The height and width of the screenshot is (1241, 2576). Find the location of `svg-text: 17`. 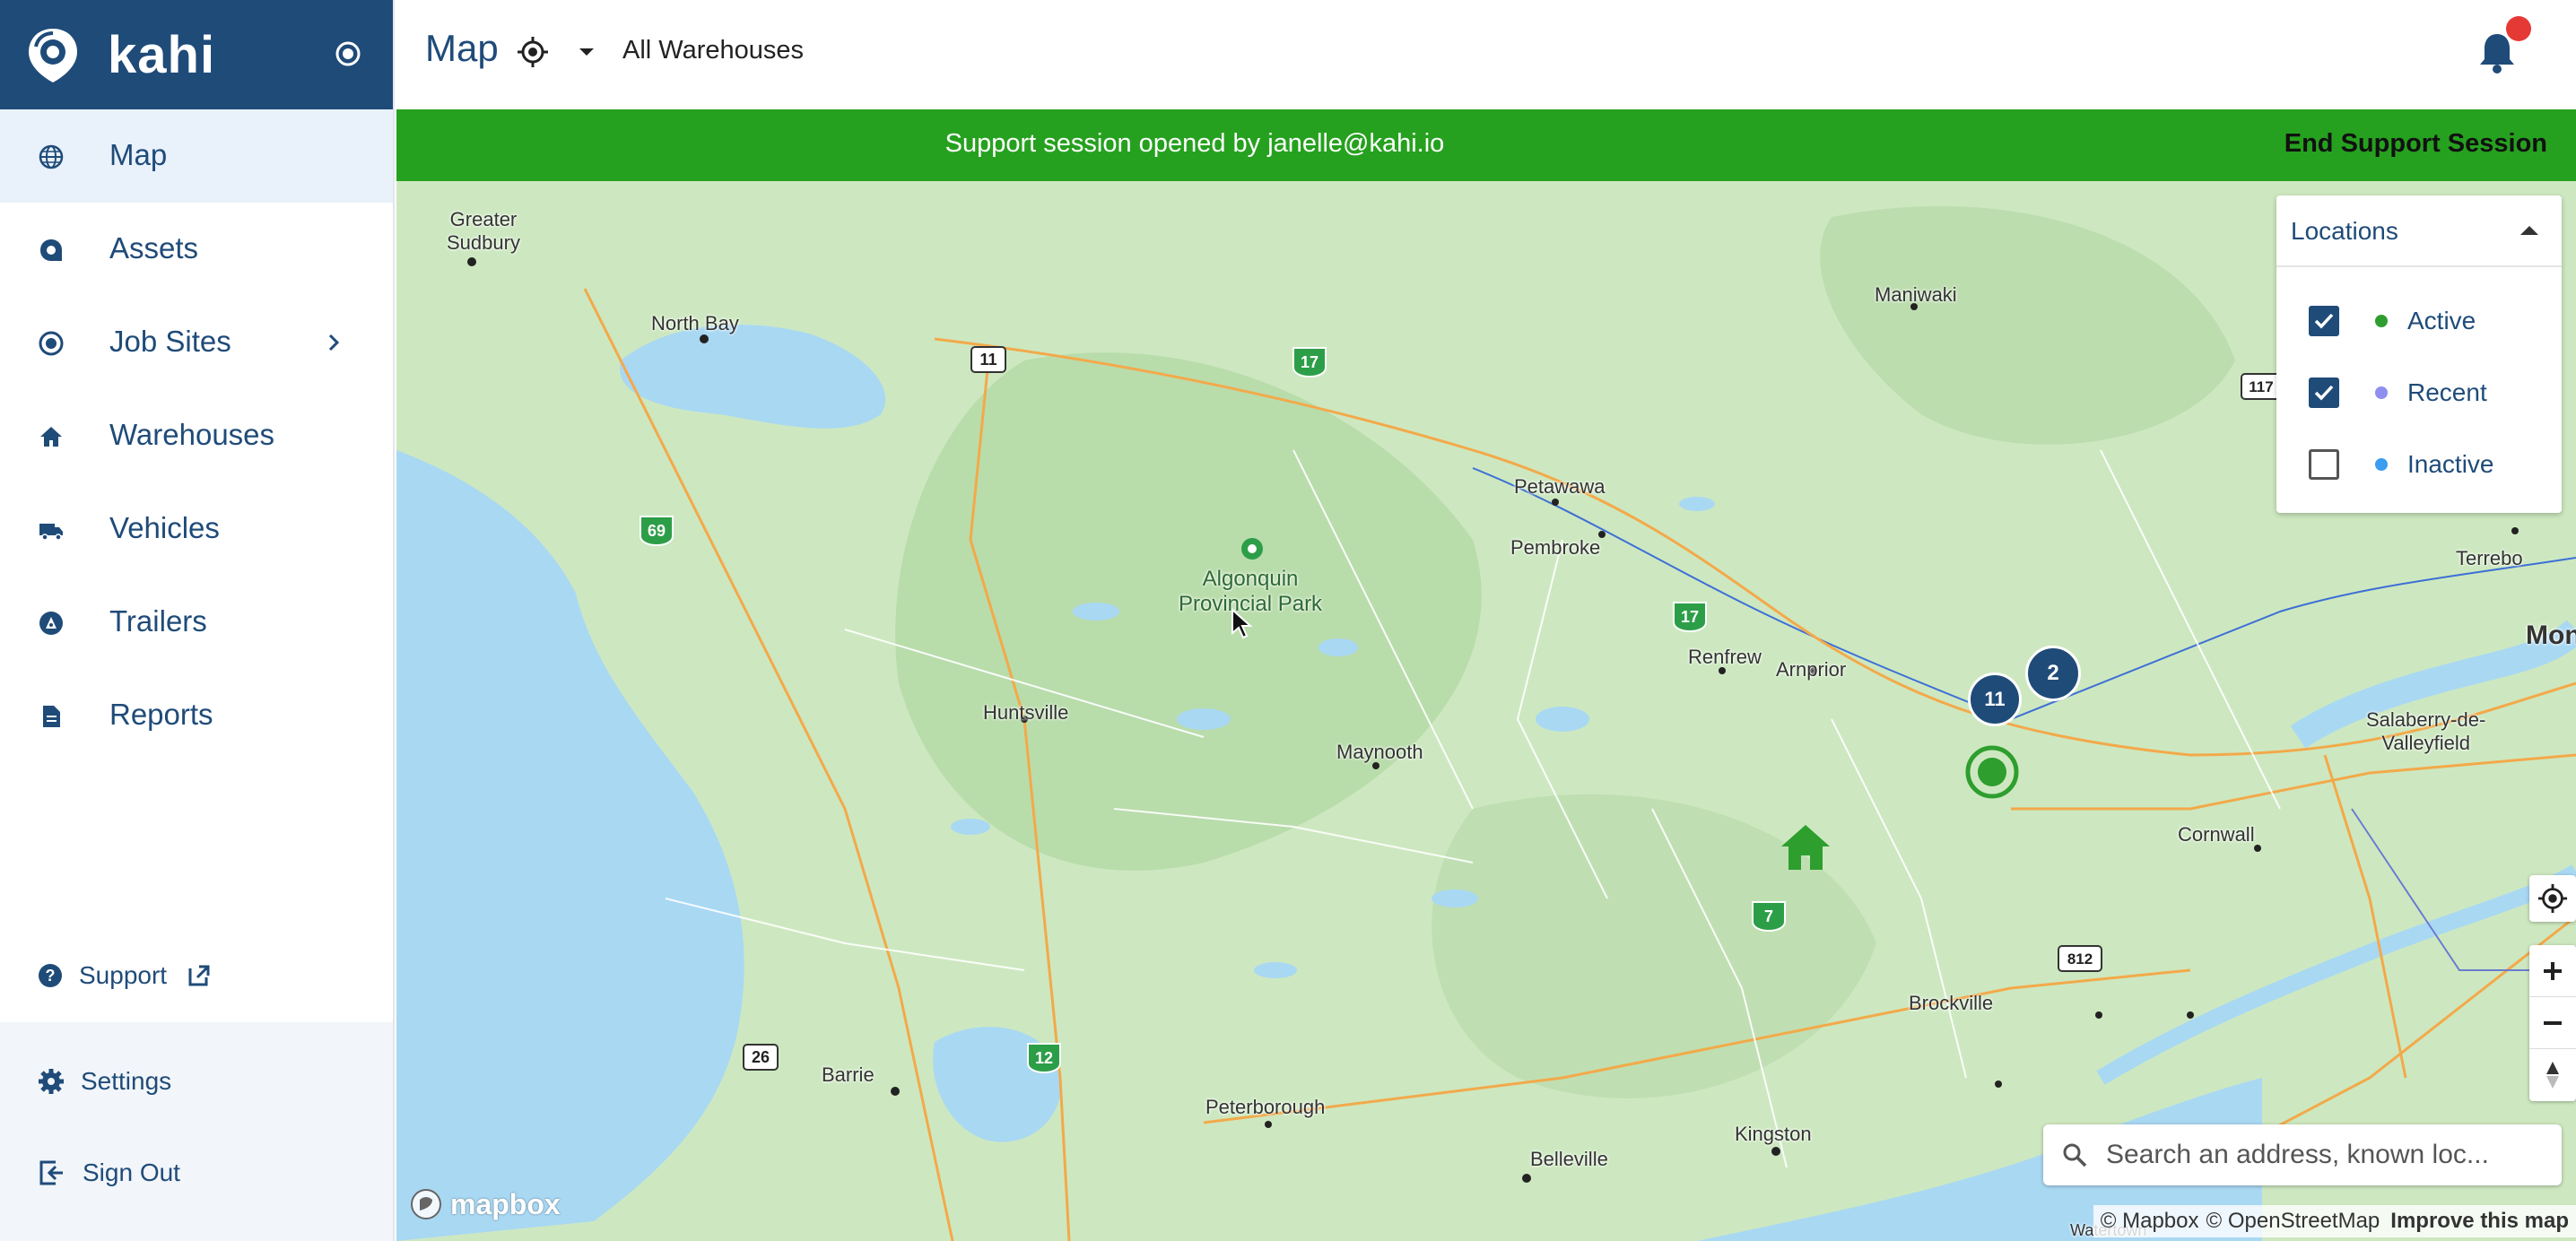

svg-text: 17 is located at coordinates (1690, 617).